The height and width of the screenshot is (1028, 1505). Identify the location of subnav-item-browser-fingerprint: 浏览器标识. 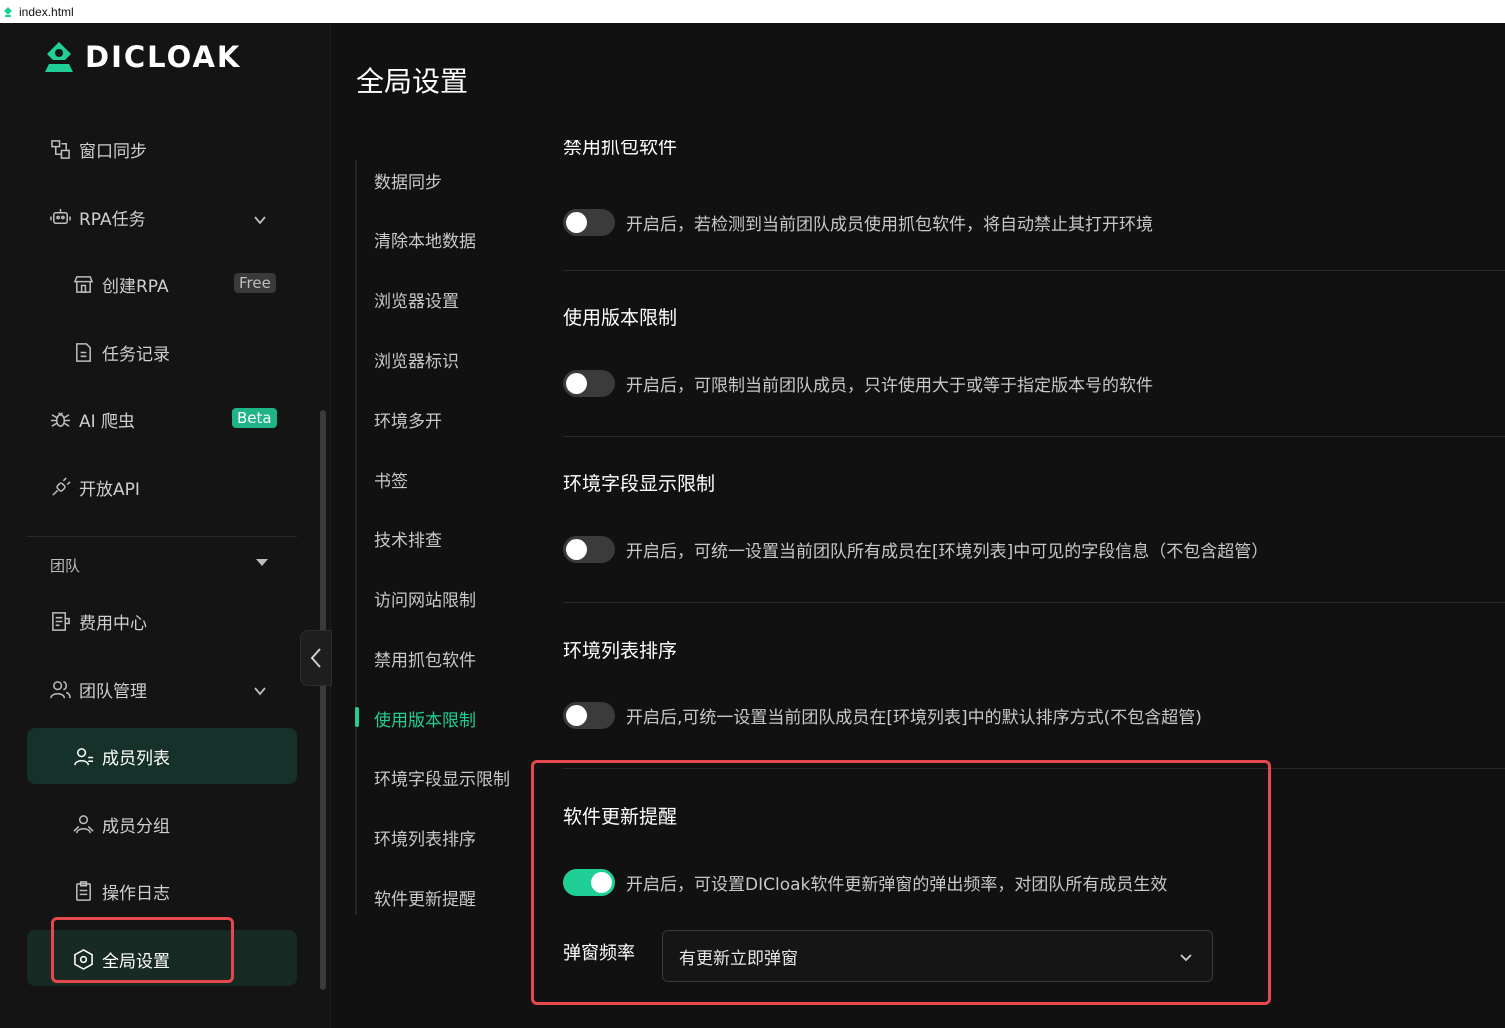
(416, 359).